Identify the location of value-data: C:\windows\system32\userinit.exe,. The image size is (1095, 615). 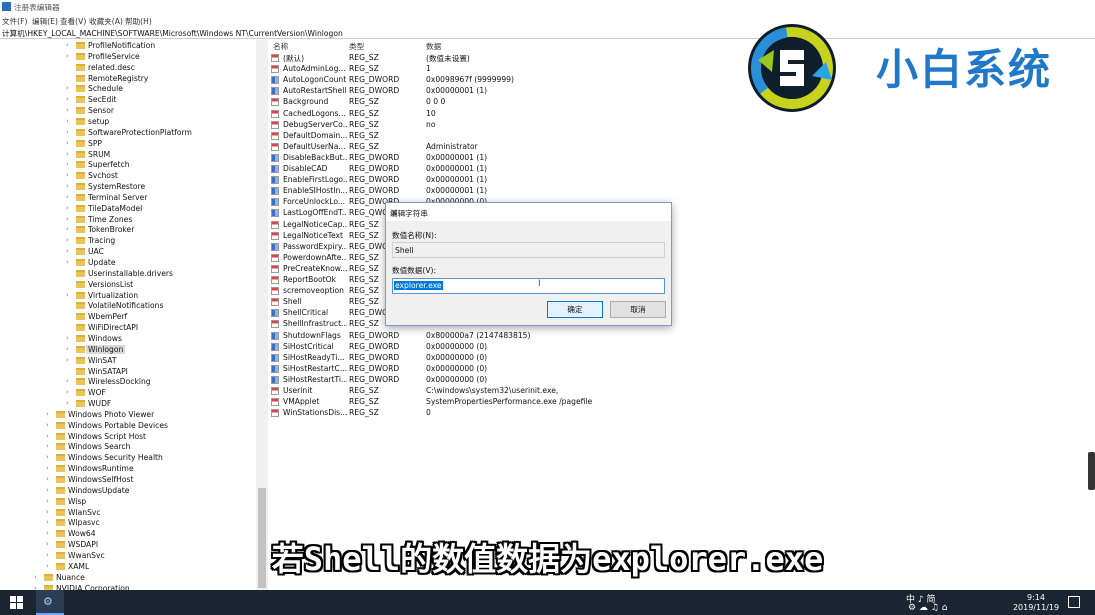
(492, 390).